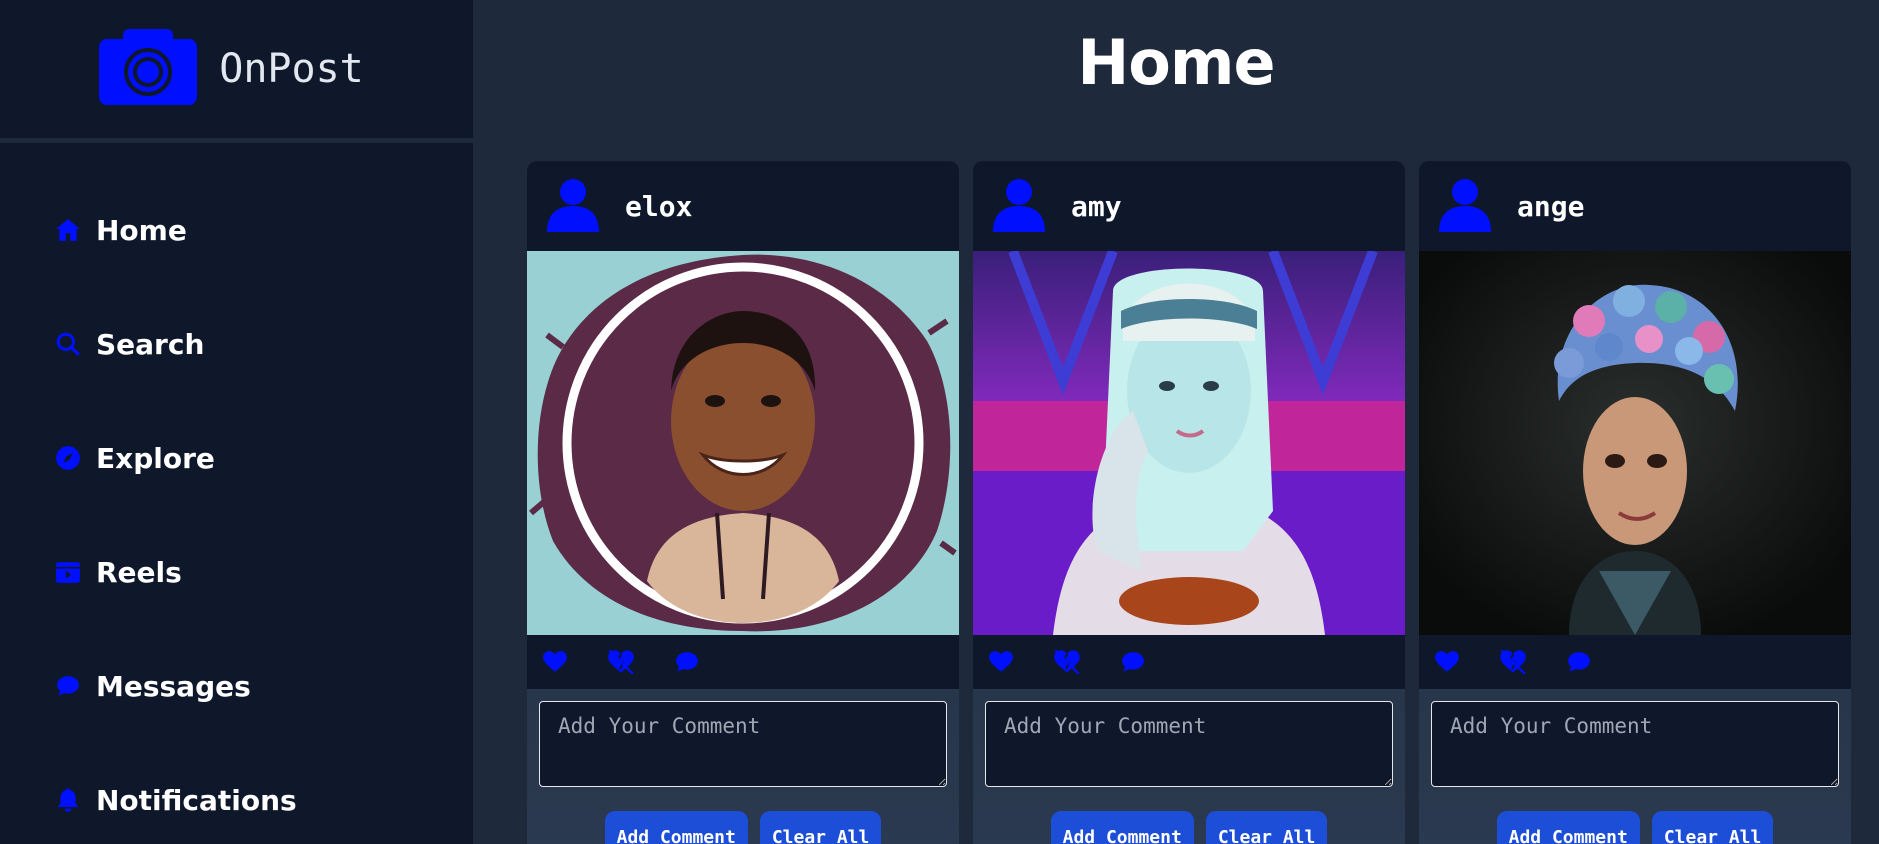 Image resolution: width=1879 pixels, height=844 pixels. I want to click on search-icon, so click(68, 344).